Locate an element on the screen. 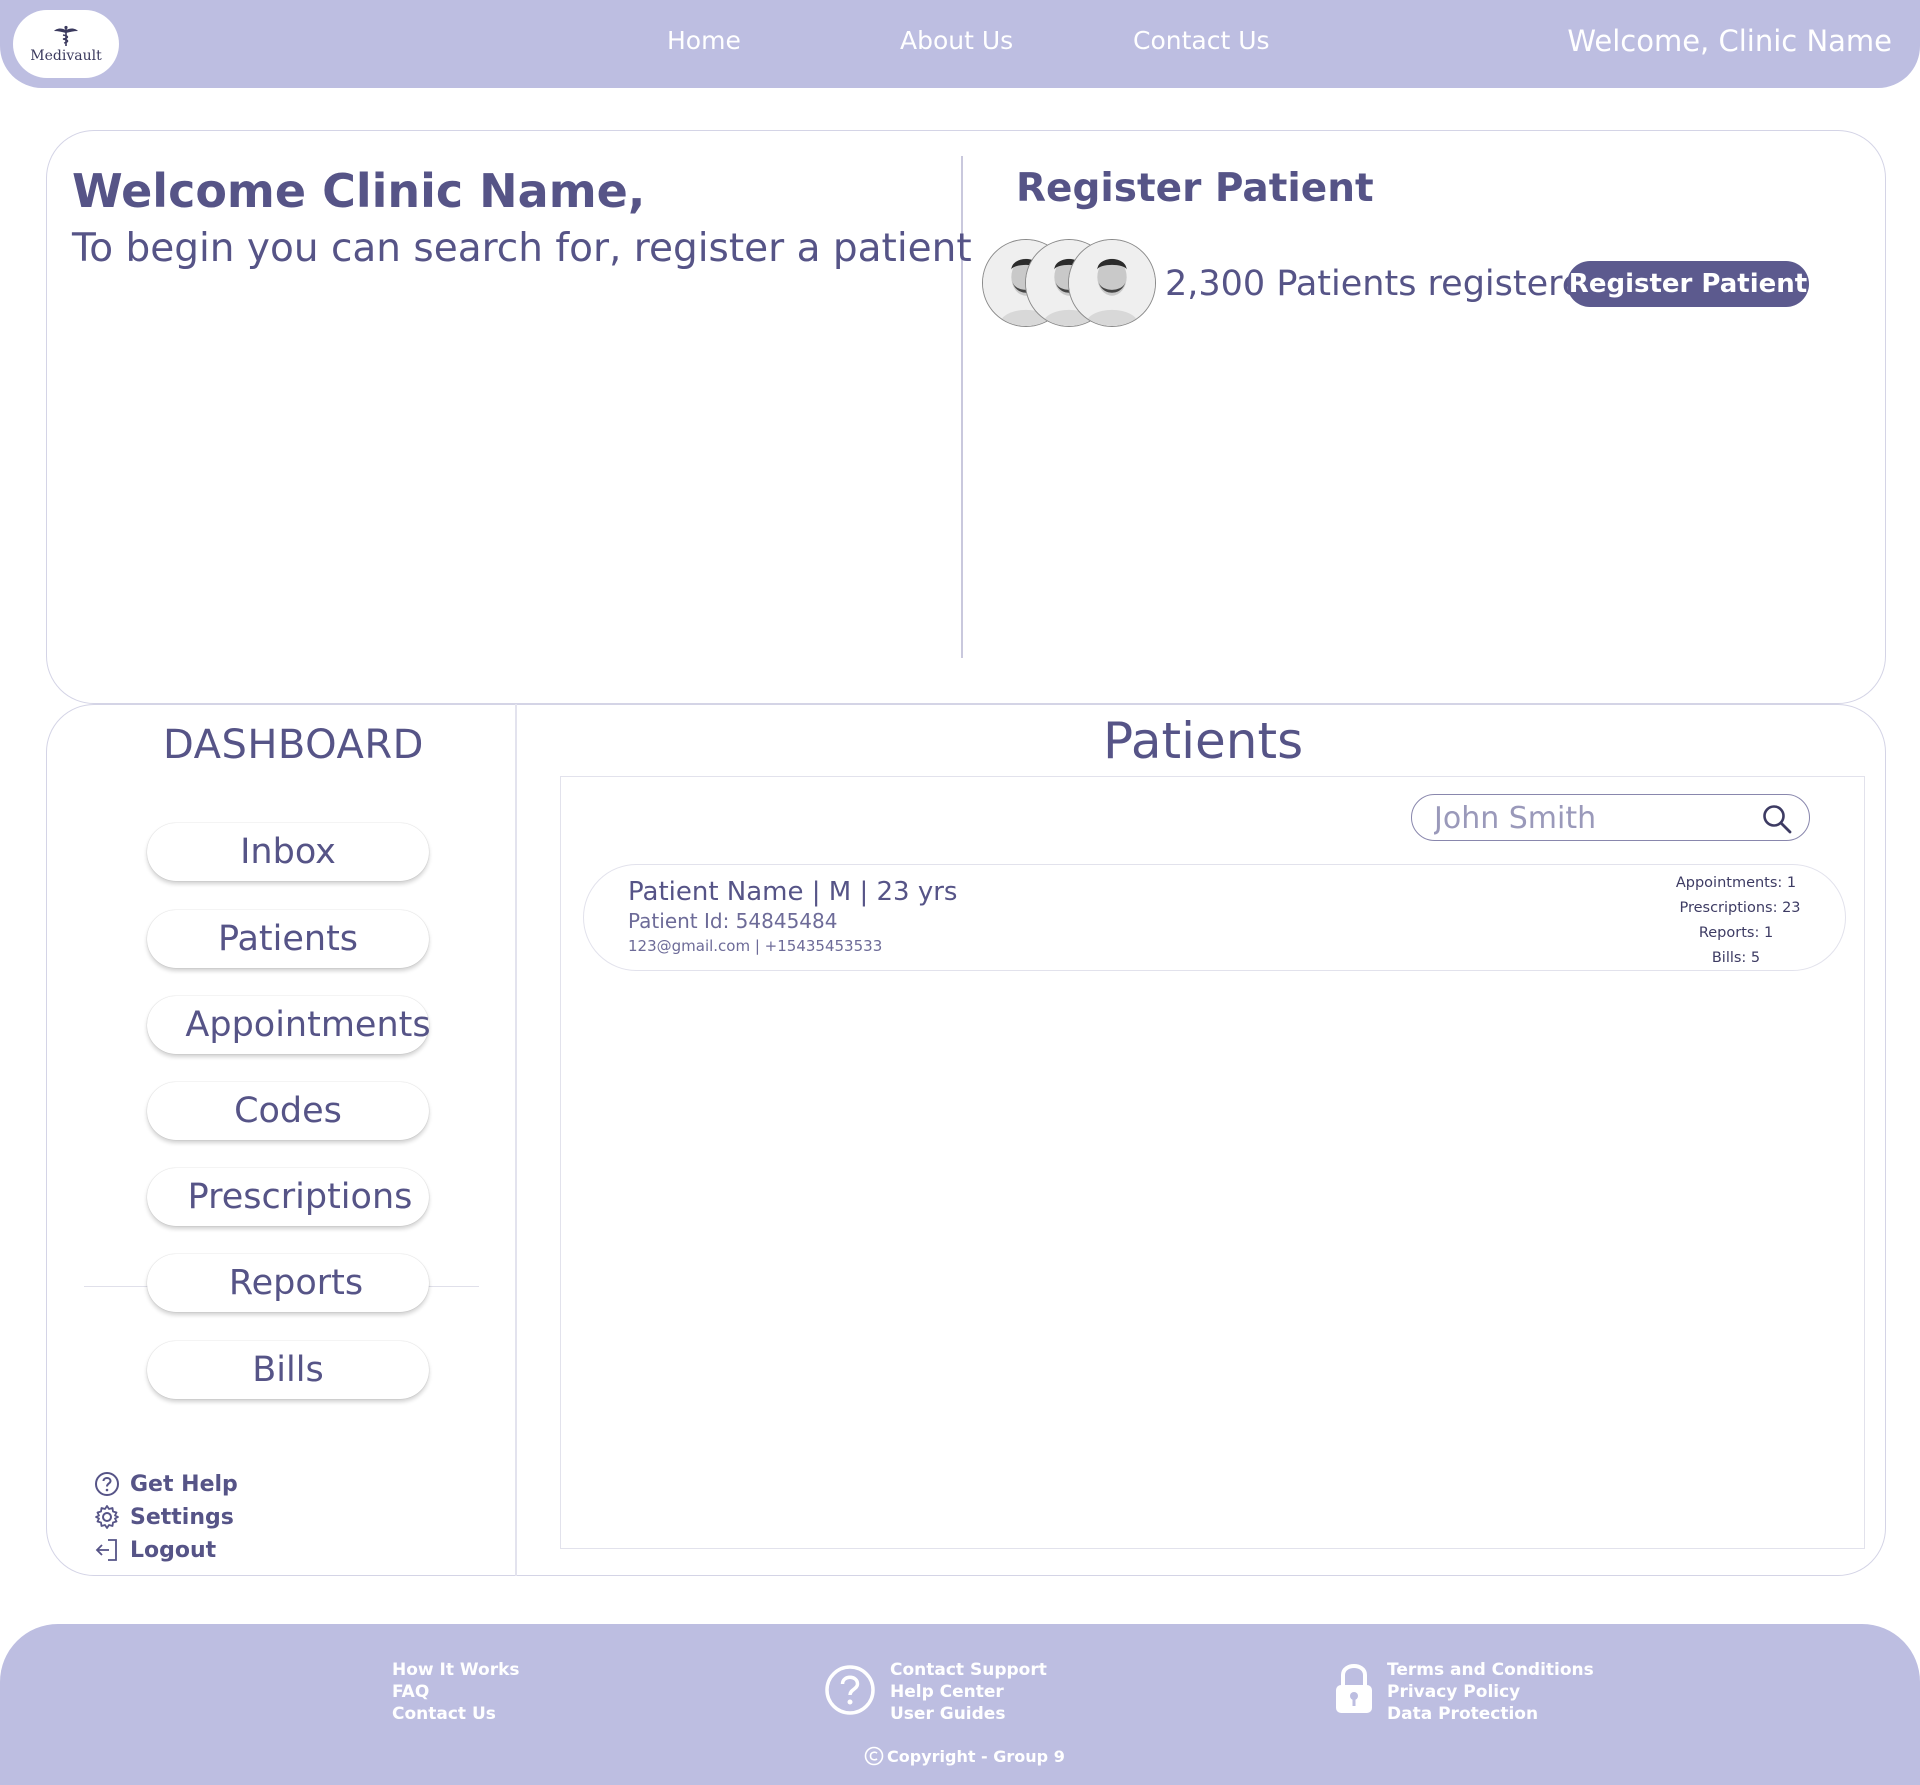 Image resolution: width=1920 pixels, height=1785 pixels. footer-contact-us-link: Contact Us is located at coordinates (444, 1714).